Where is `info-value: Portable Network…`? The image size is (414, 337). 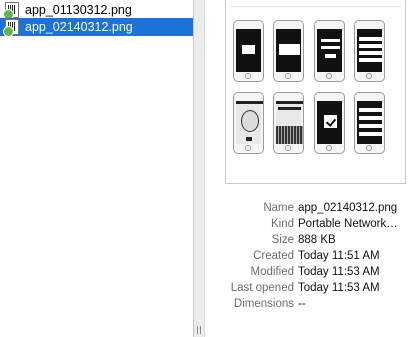
info-value: Portable Network… is located at coordinates (348, 224).